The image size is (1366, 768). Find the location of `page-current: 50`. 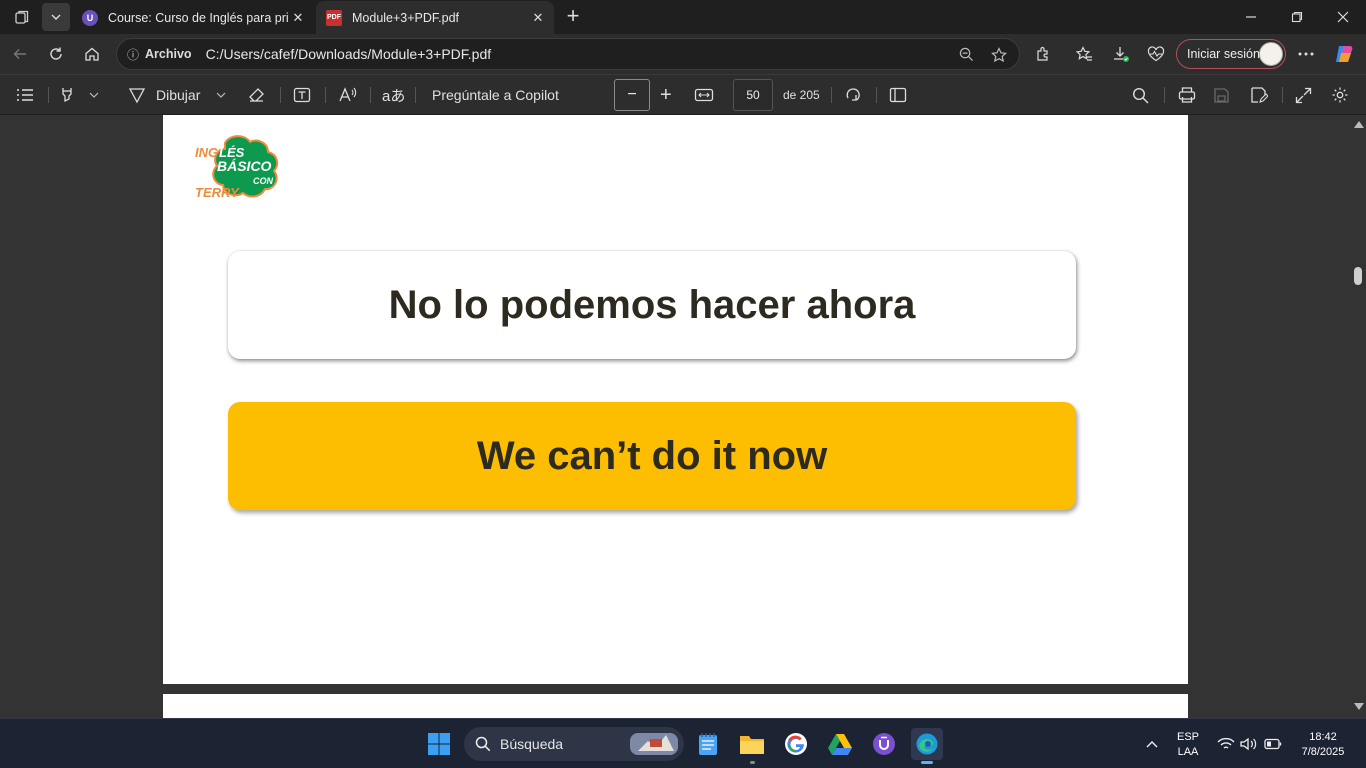

page-current: 50 is located at coordinates (753, 95).